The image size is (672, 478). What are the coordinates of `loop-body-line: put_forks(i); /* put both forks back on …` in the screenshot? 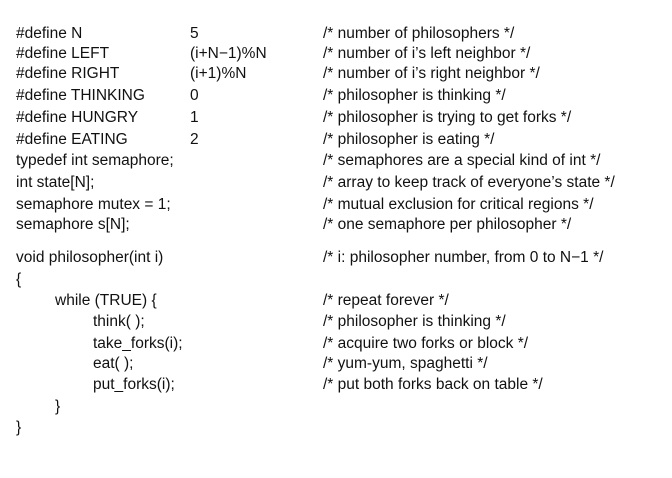 It's located at (336, 385).